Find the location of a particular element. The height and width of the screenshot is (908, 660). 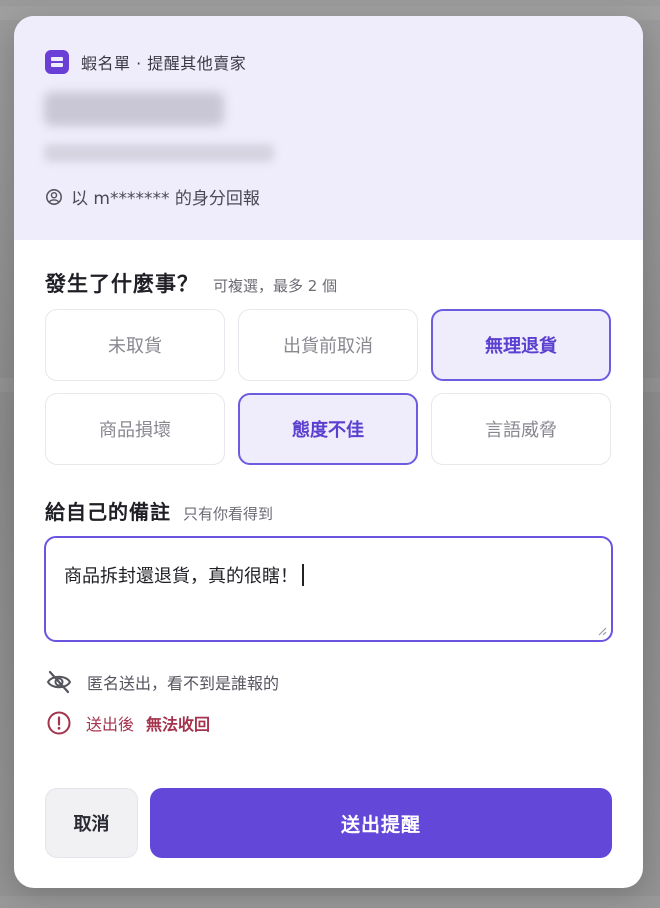

anonymous-notice: 匿名送出，看不到是誰報的 is located at coordinates (162, 682).